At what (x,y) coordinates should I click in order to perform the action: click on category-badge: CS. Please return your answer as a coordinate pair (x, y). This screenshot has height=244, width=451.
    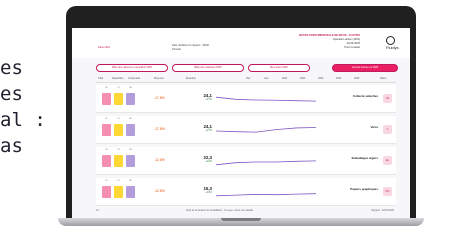
    Looking at the image, I should click on (387, 98).